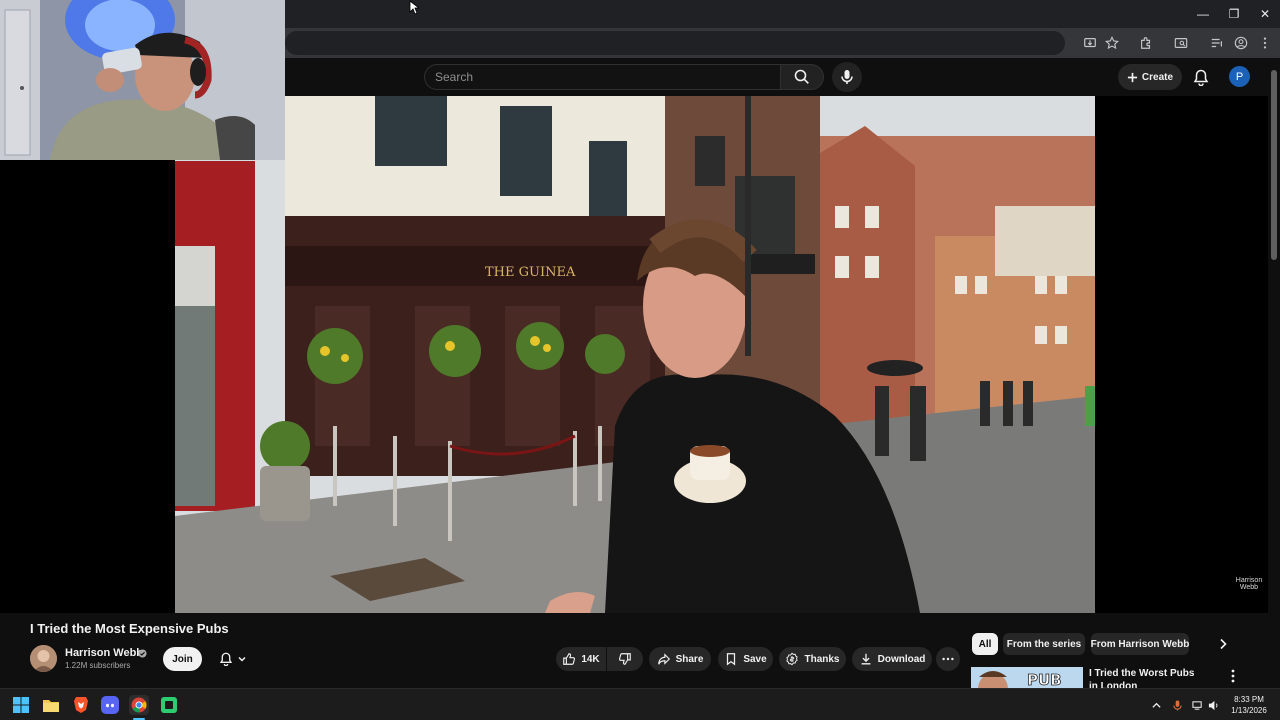 This screenshot has width=1280, height=720. What do you see at coordinates (142, 653) in the screenshot?
I see `verified-badge-icon` at bounding box center [142, 653].